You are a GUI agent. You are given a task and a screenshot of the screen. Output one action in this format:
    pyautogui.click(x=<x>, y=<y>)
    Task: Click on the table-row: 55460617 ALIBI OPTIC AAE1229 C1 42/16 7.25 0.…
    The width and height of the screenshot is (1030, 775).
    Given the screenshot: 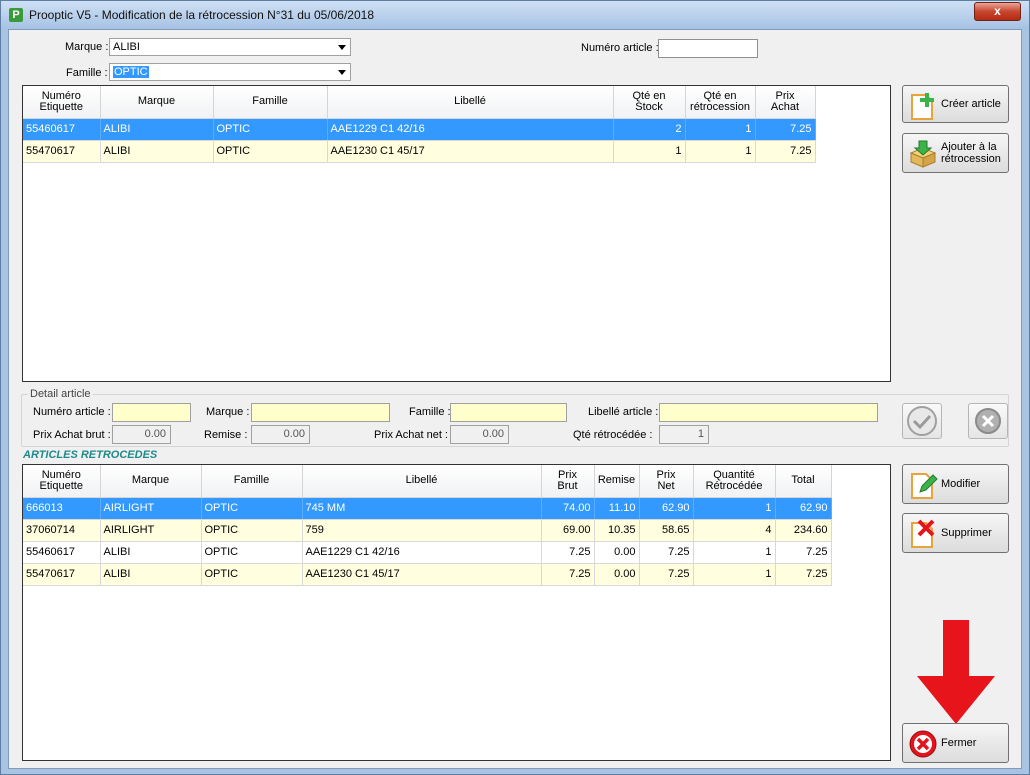 What is the action you would take?
    pyautogui.click(x=427, y=552)
    